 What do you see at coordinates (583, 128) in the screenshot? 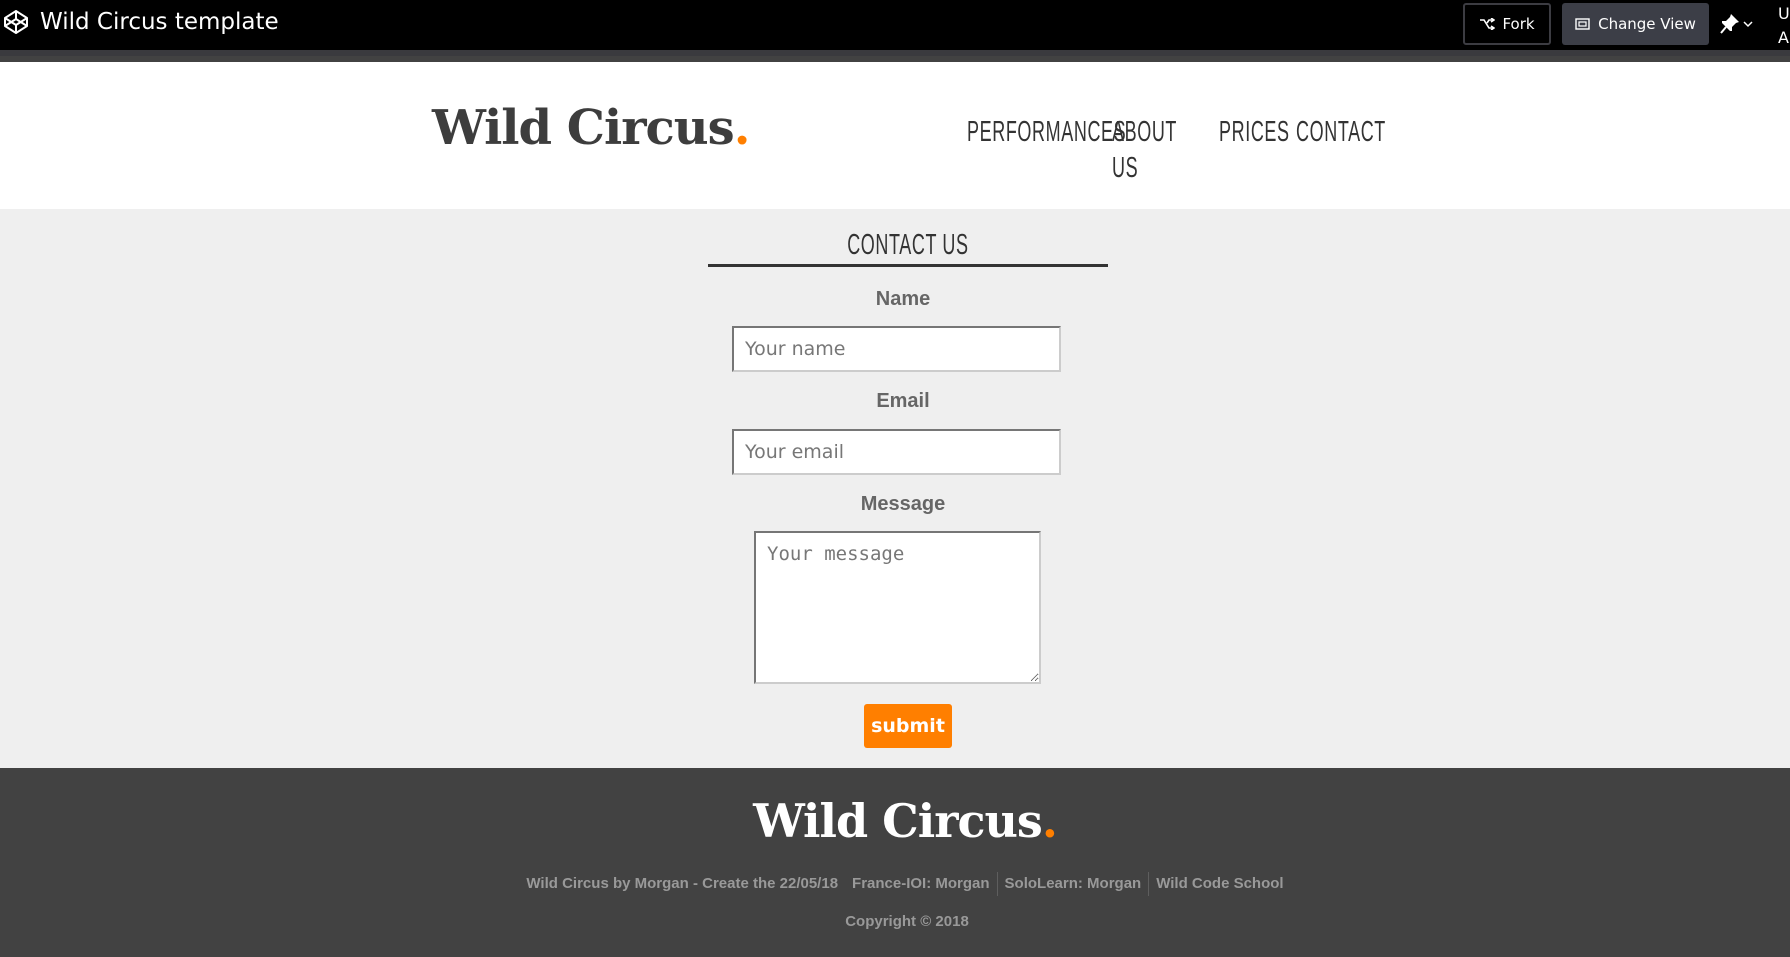
I see `brand-name: Wild Circus` at bounding box center [583, 128].